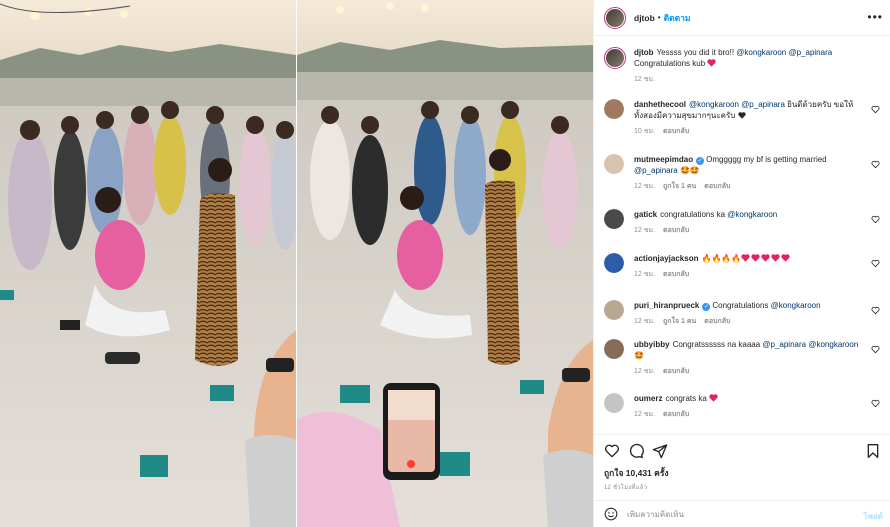 Image resolution: width=890 pixels, height=527 pixels. What do you see at coordinates (696, 52) in the screenshot?
I see `caption-text: Yessss you did it bro!!` at bounding box center [696, 52].